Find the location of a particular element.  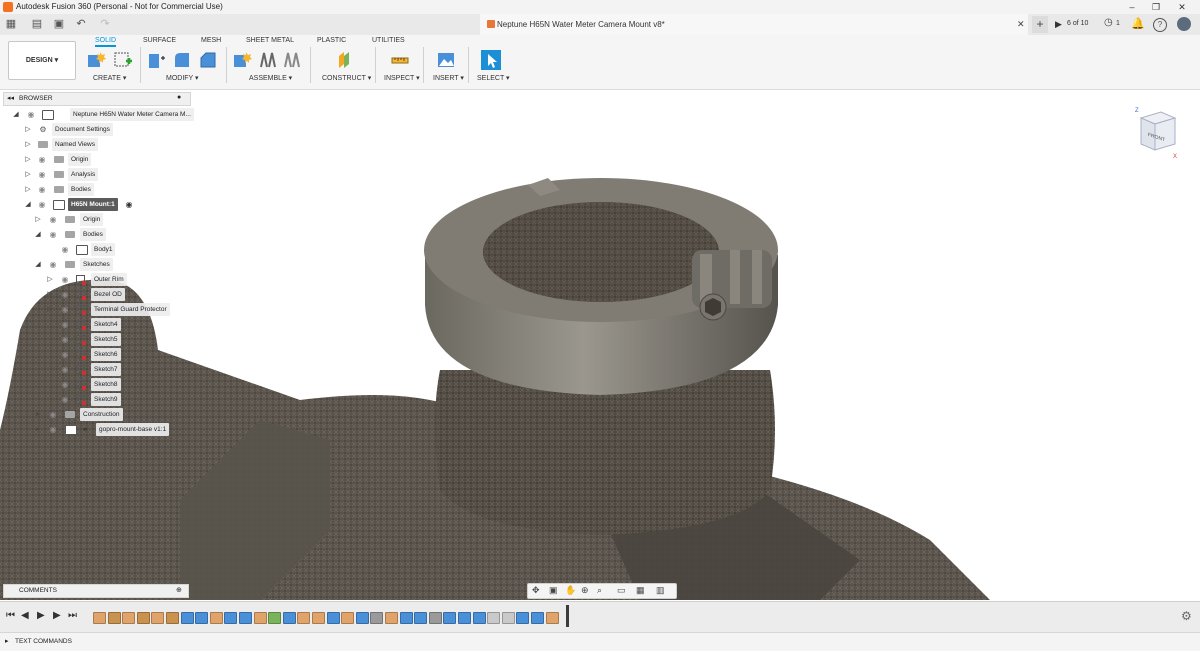

zoom-icon: ⊕ is located at coordinates (585, 590).